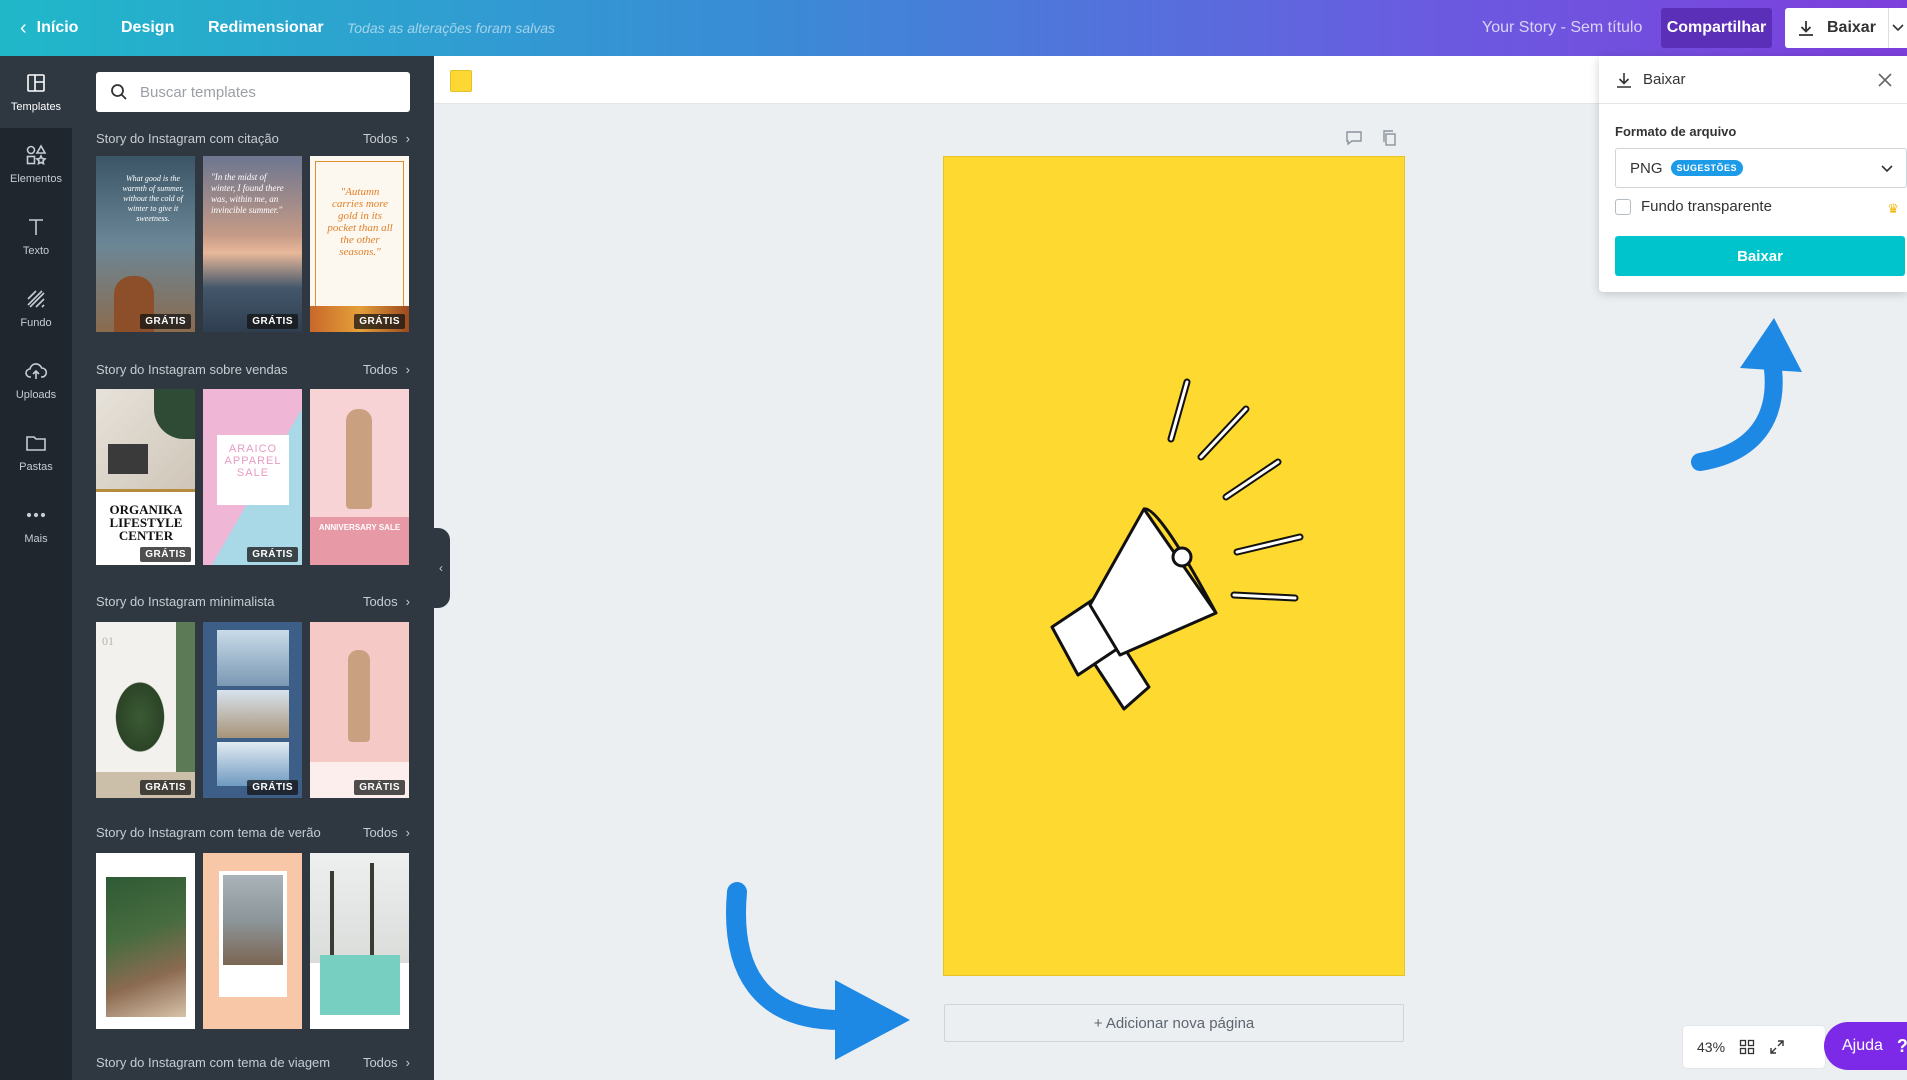 The height and width of the screenshot is (1080, 1907). Describe the element at coordinates (1716, 28) in the screenshot. I see `share-button: Compartilhar` at that location.